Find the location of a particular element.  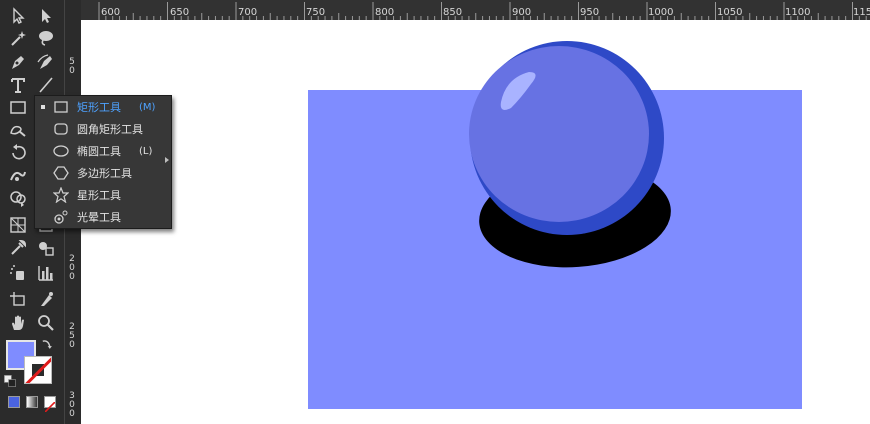

hand-tool is located at coordinates (18, 323).